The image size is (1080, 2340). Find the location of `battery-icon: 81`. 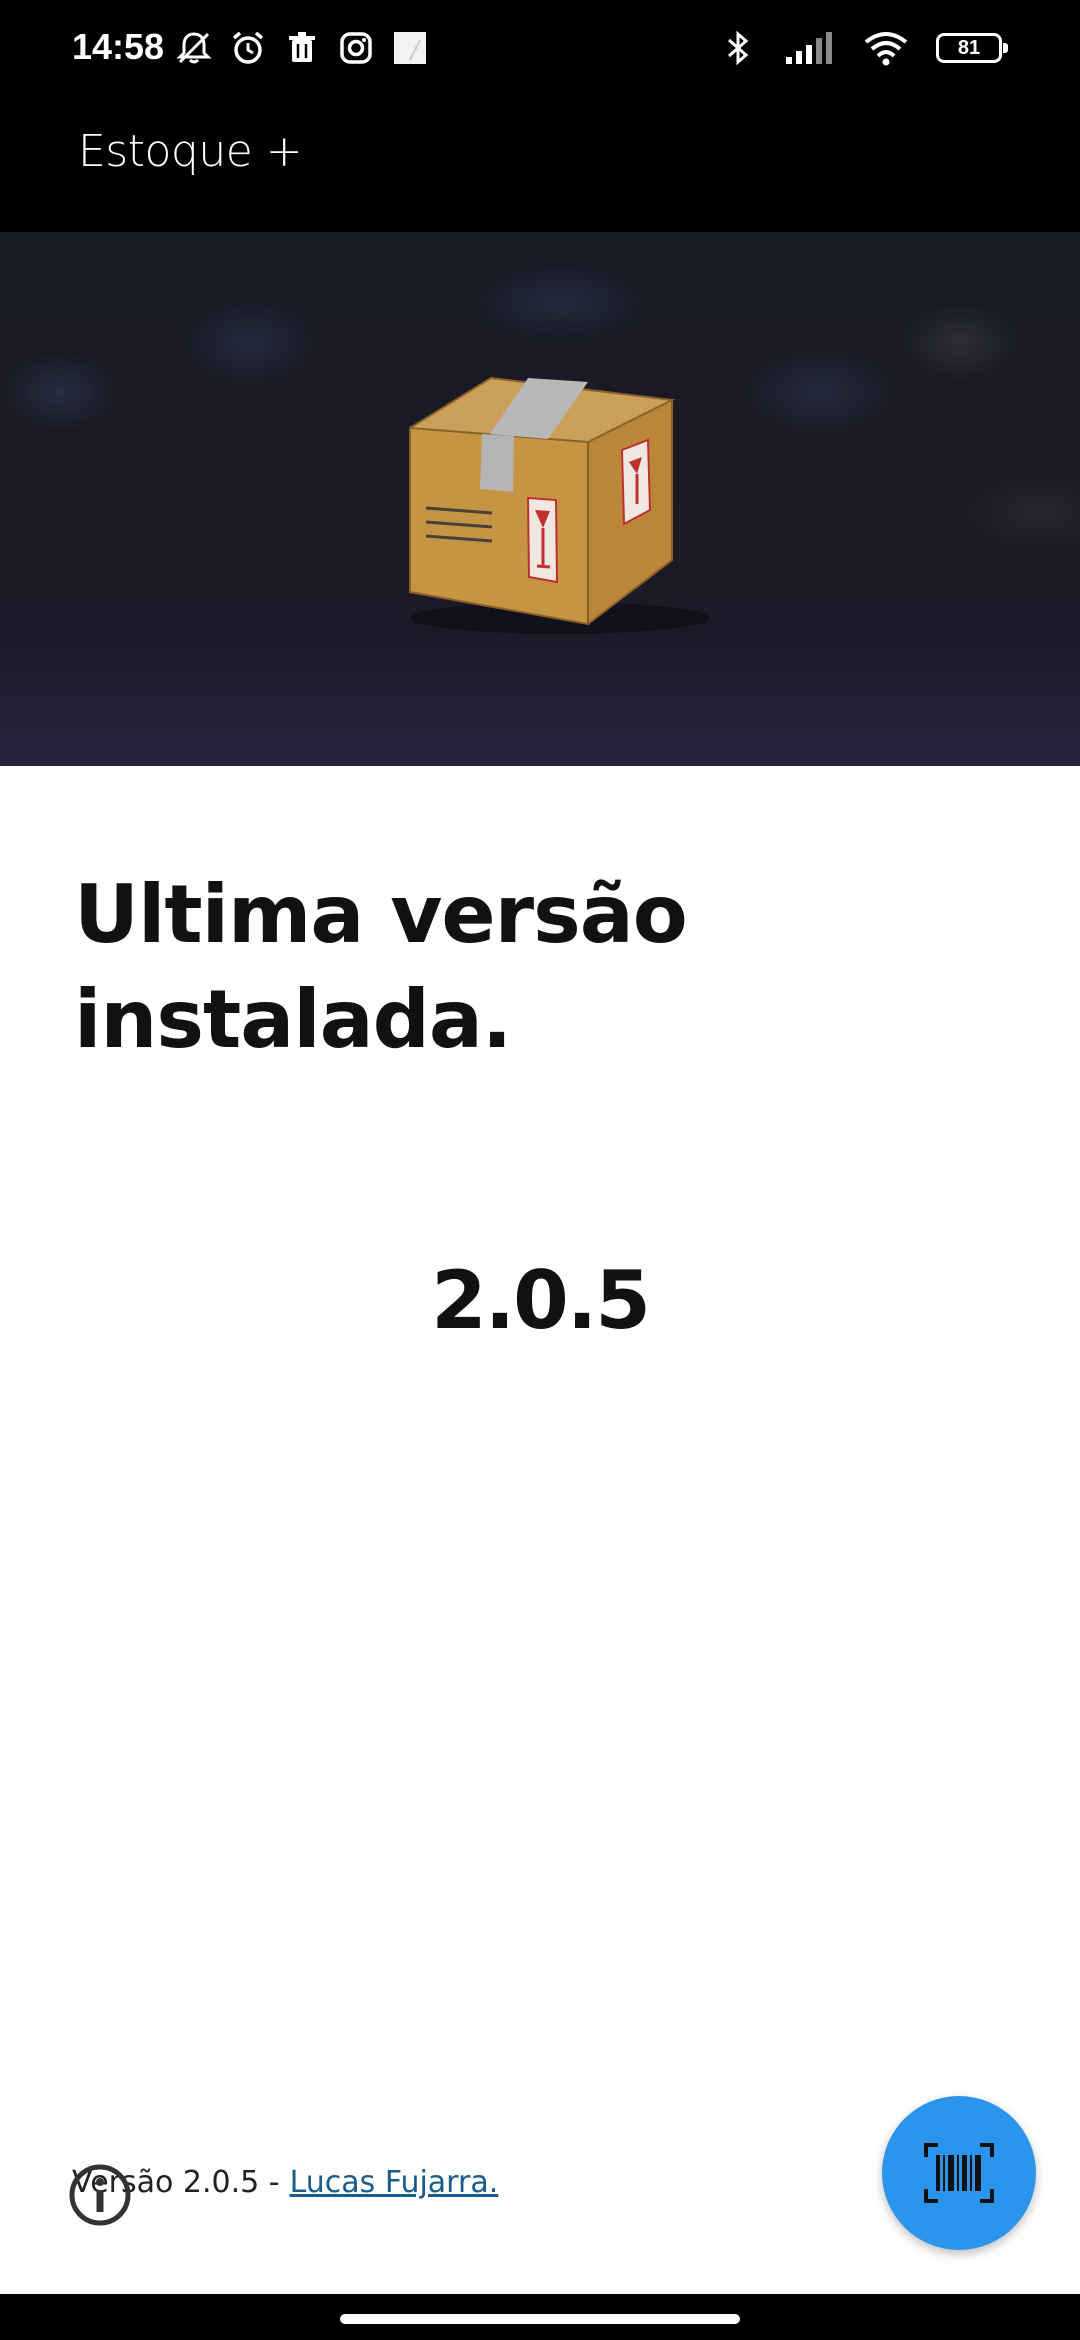

battery-icon: 81 is located at coordinates (972, 48).